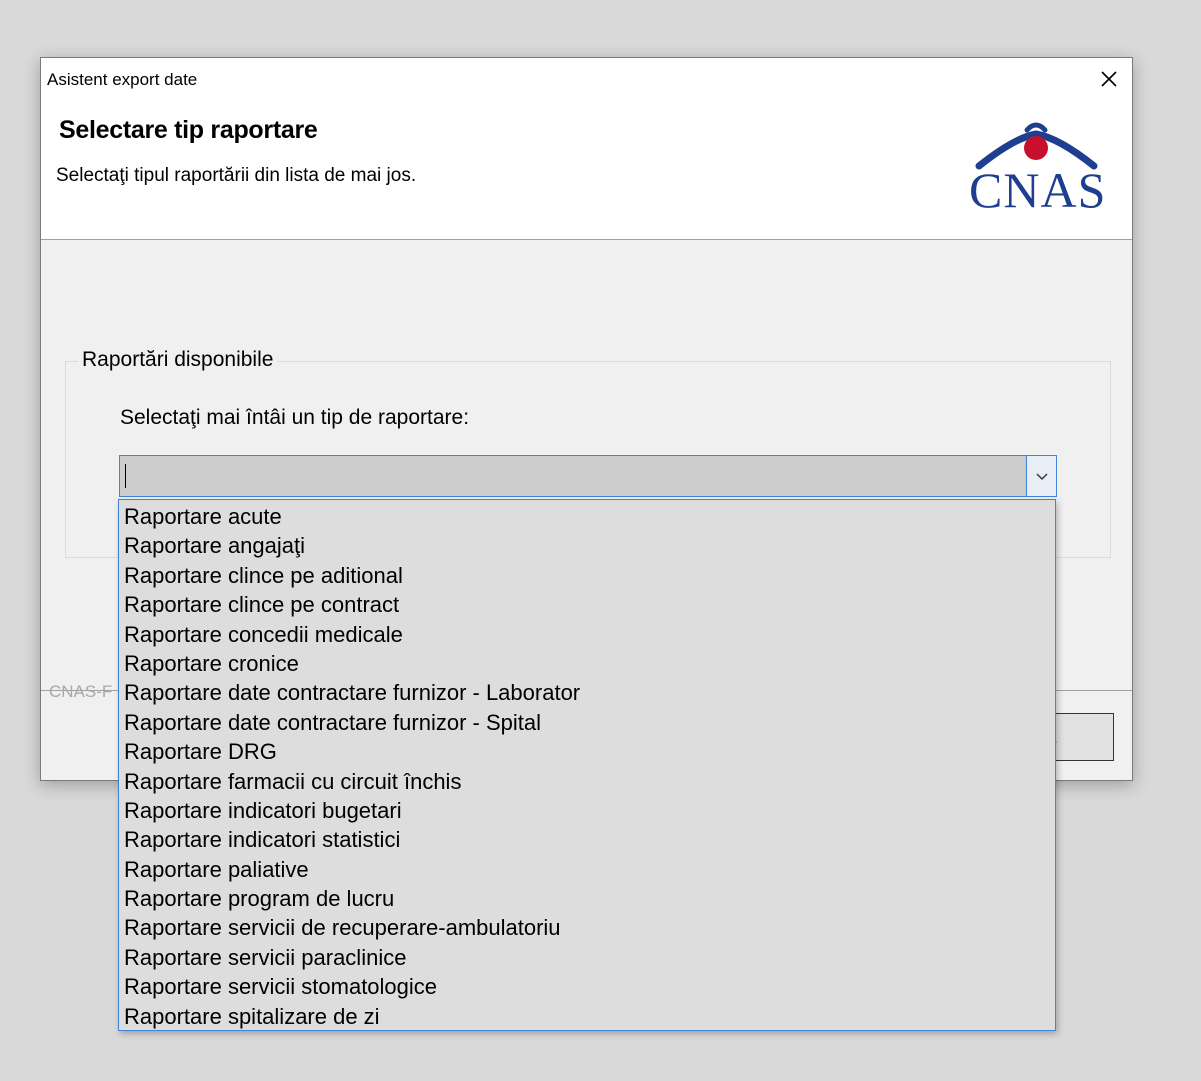  I want to click on dropdown-toggle-button, so click(1041, 476).